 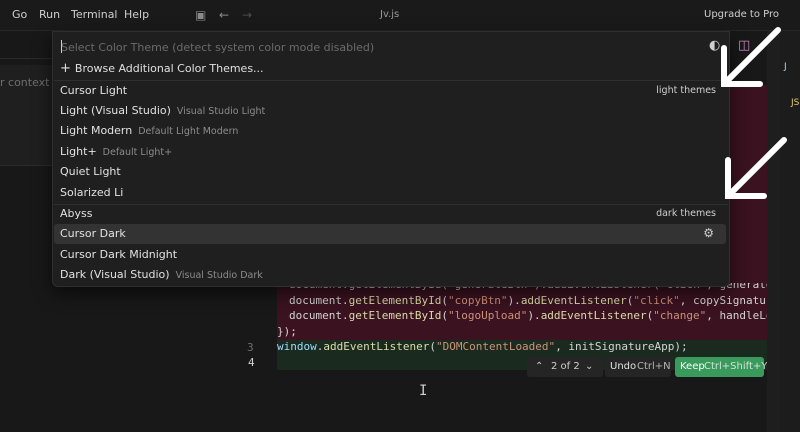 I want to click on annotation-arrows, so click(x=754, y=113).